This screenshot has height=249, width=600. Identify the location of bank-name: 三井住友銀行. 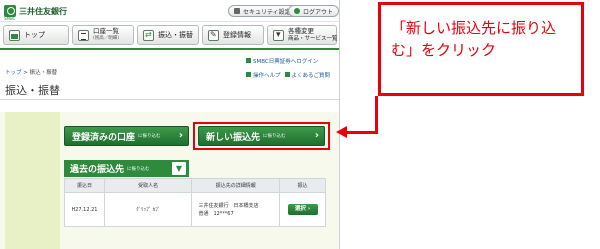
(43, 11).